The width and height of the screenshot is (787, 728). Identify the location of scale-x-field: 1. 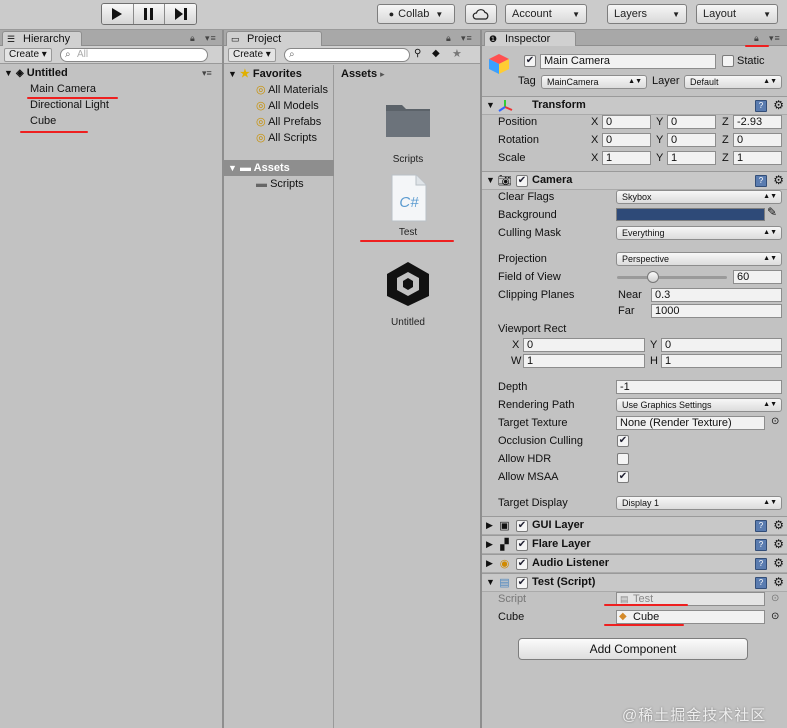
(626, 158).